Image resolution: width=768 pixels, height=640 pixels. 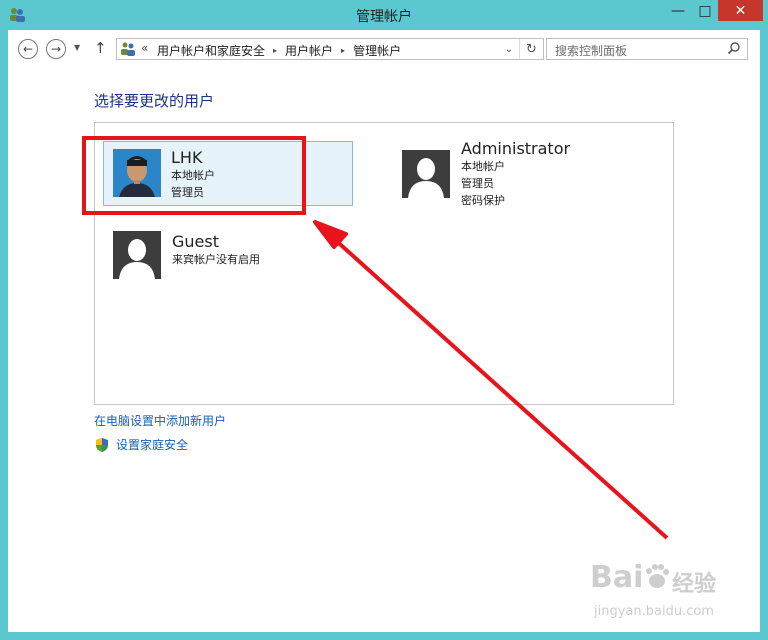 What do you see at coordinates (654, 611) in the screenshot?
I see `watermark-url: jingyan.baidu.com` at bounding box center [654, 611].